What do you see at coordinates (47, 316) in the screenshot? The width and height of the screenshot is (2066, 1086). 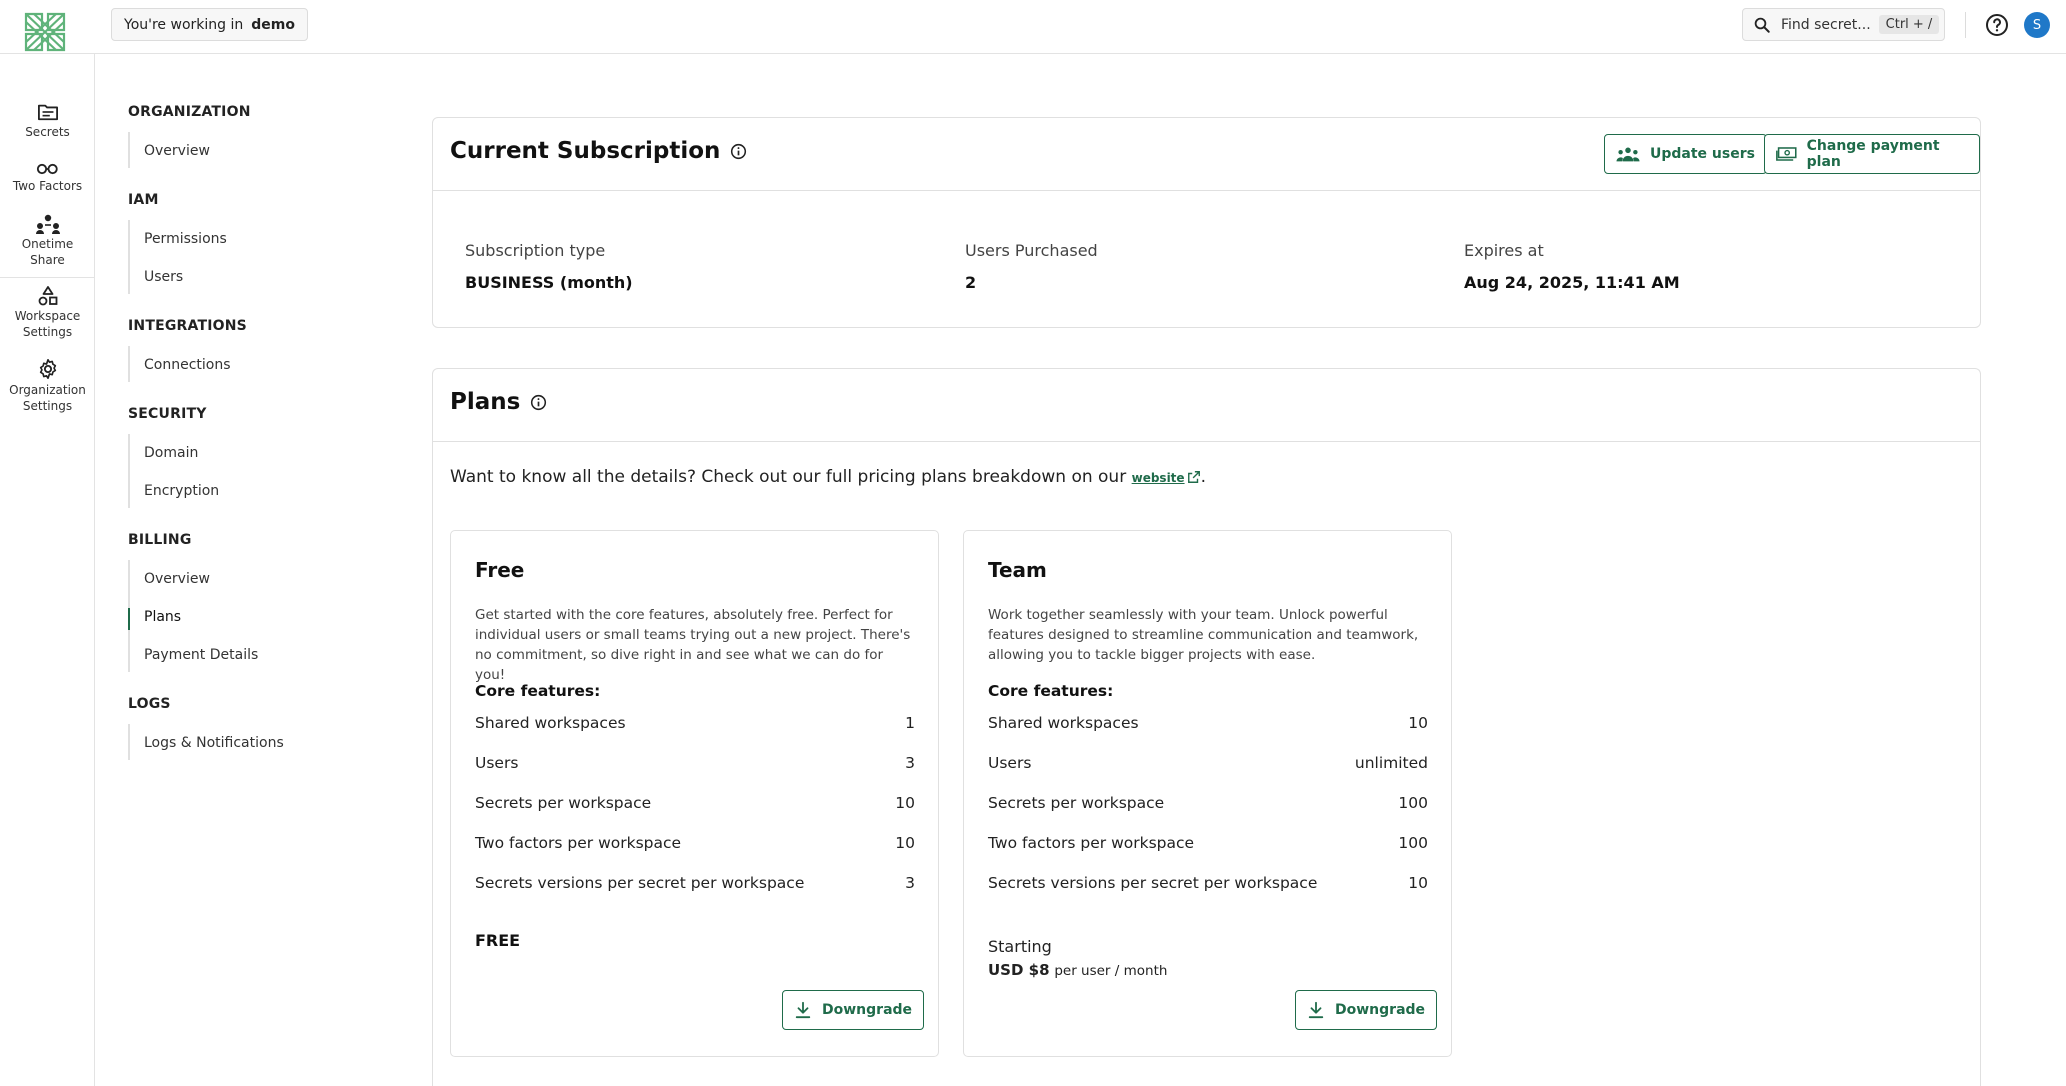 I see `rail-label-workspace: Workspace` at bounding box center [47, 316].